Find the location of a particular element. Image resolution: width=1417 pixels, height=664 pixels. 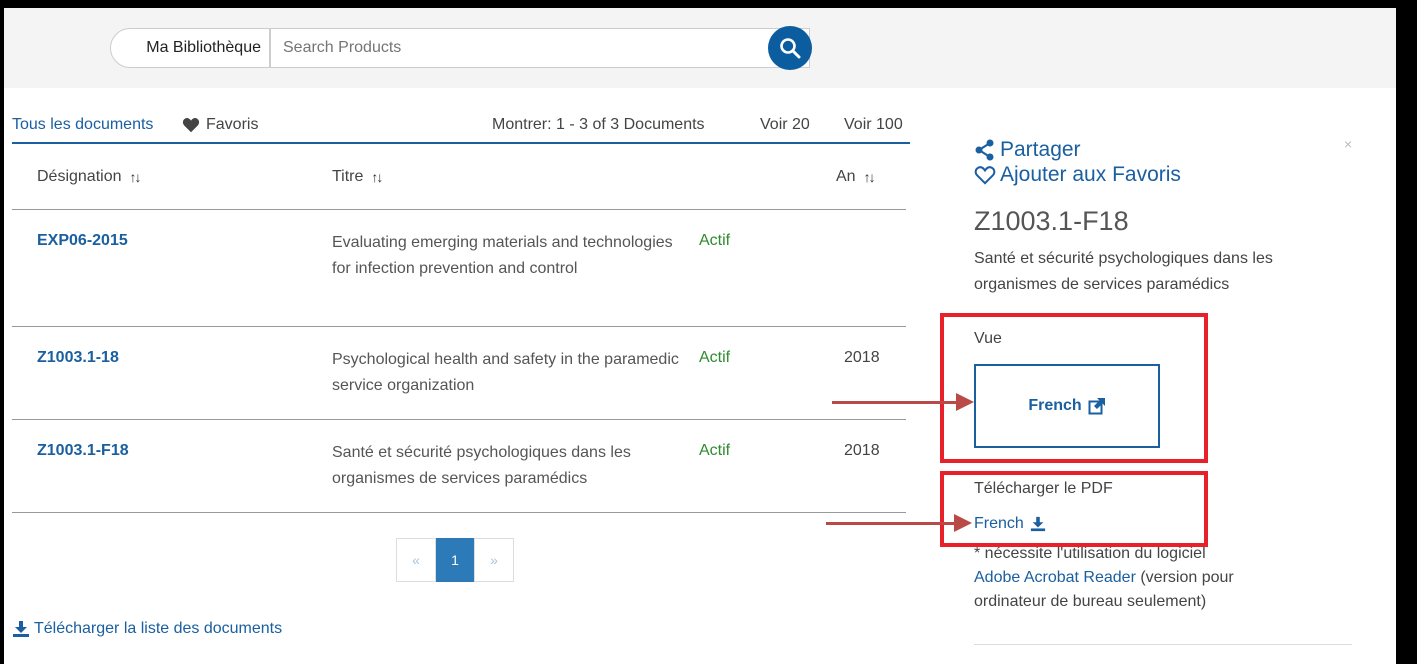

share-link: Partager is located at coordinates (1027, 150).